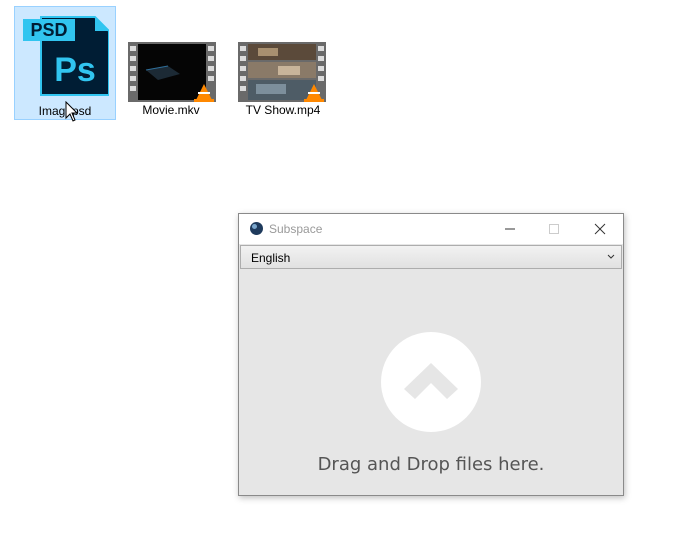 This screenshot has width=688, height=552. I want to click on subspace-app-icon, so click(256, 228).